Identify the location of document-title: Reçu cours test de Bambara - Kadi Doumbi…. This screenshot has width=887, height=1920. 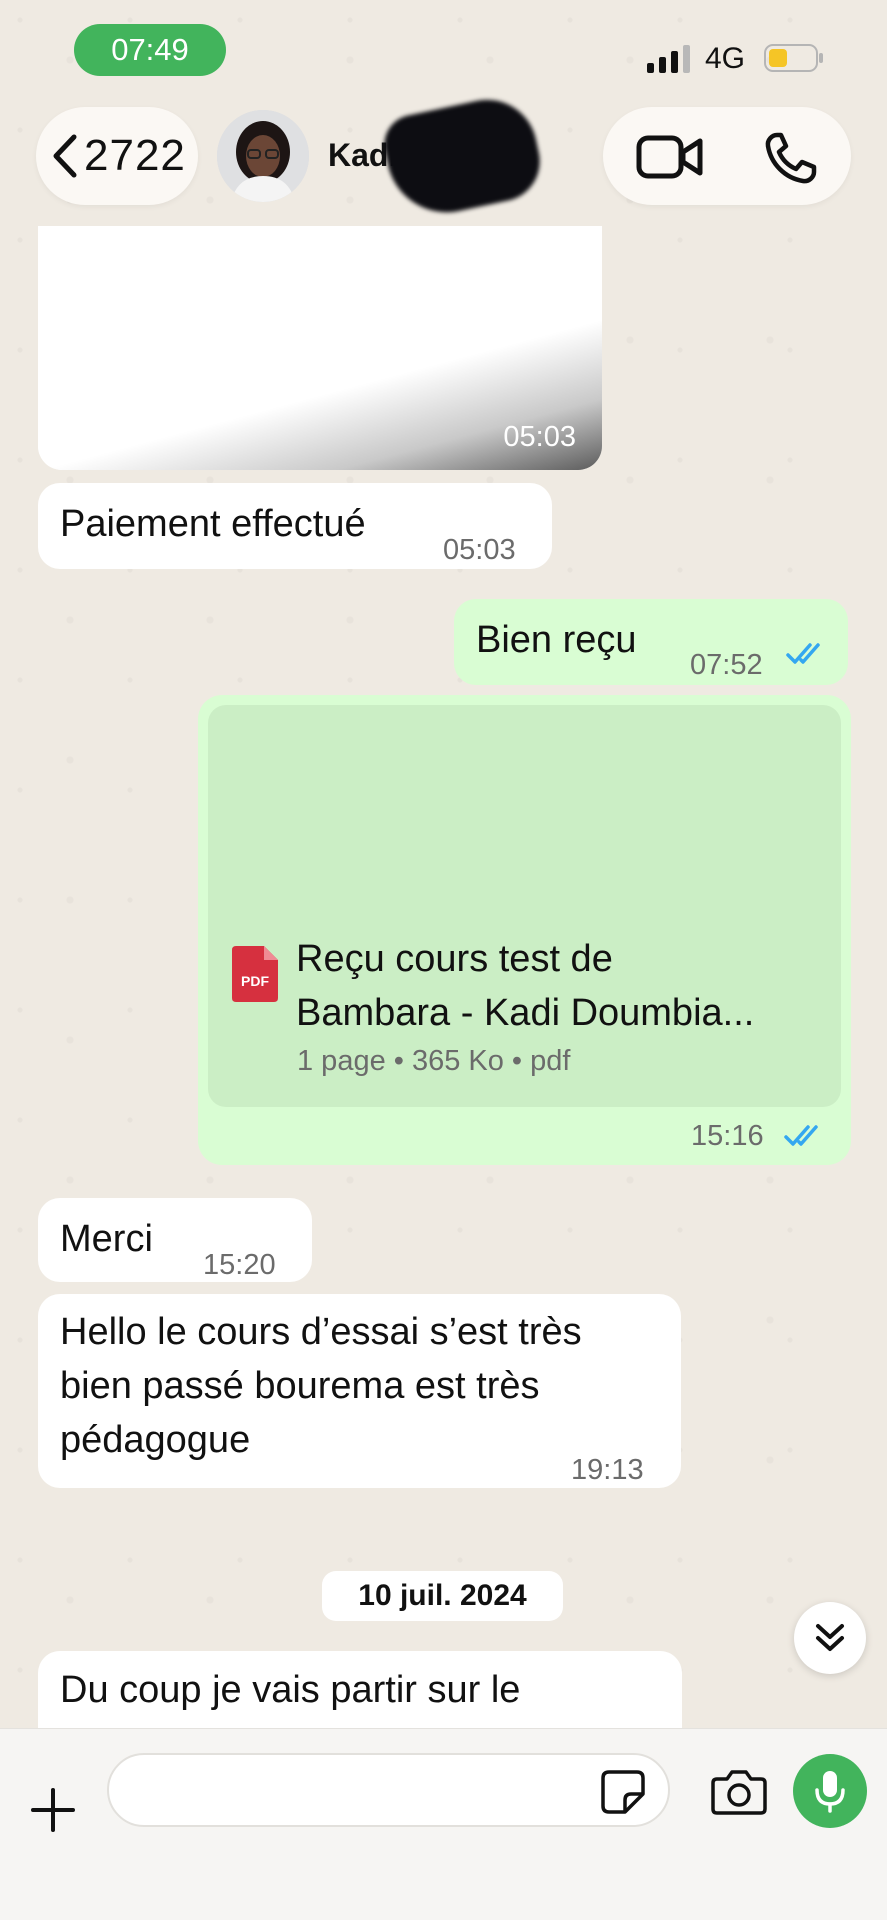
(566, 986).